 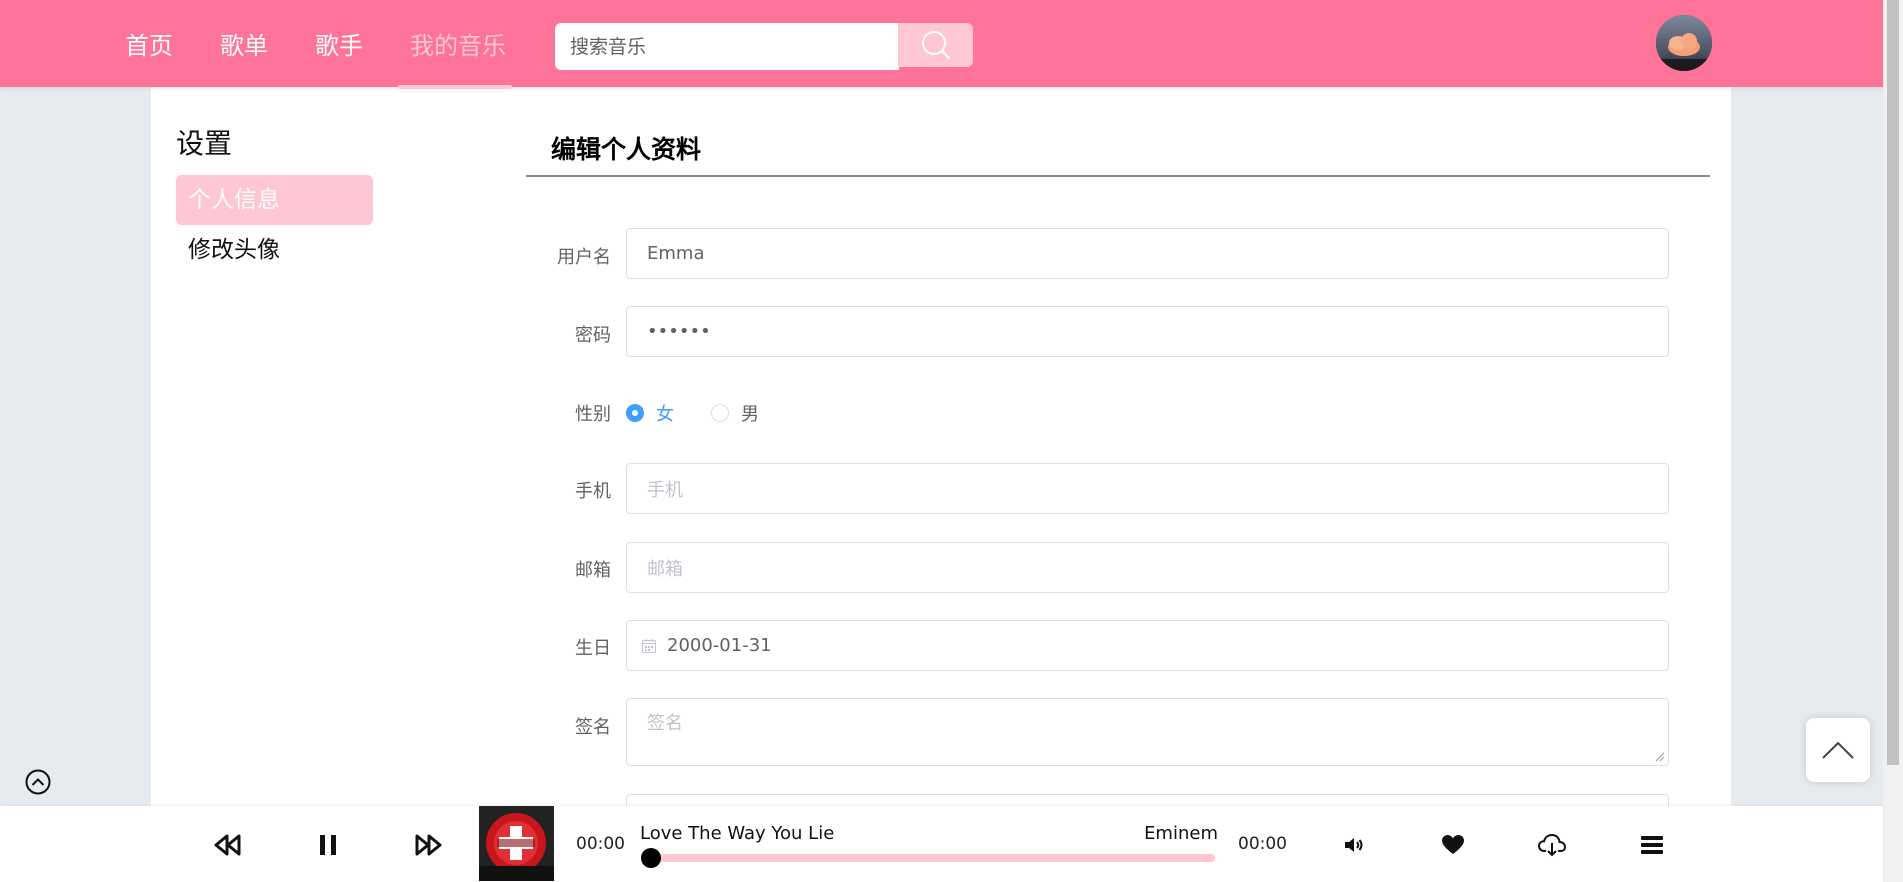 What do you see at coordinates (665, 569) in the screenshot?
I see `email-placeholder: 邮箱` at bounding box center [665, 569].